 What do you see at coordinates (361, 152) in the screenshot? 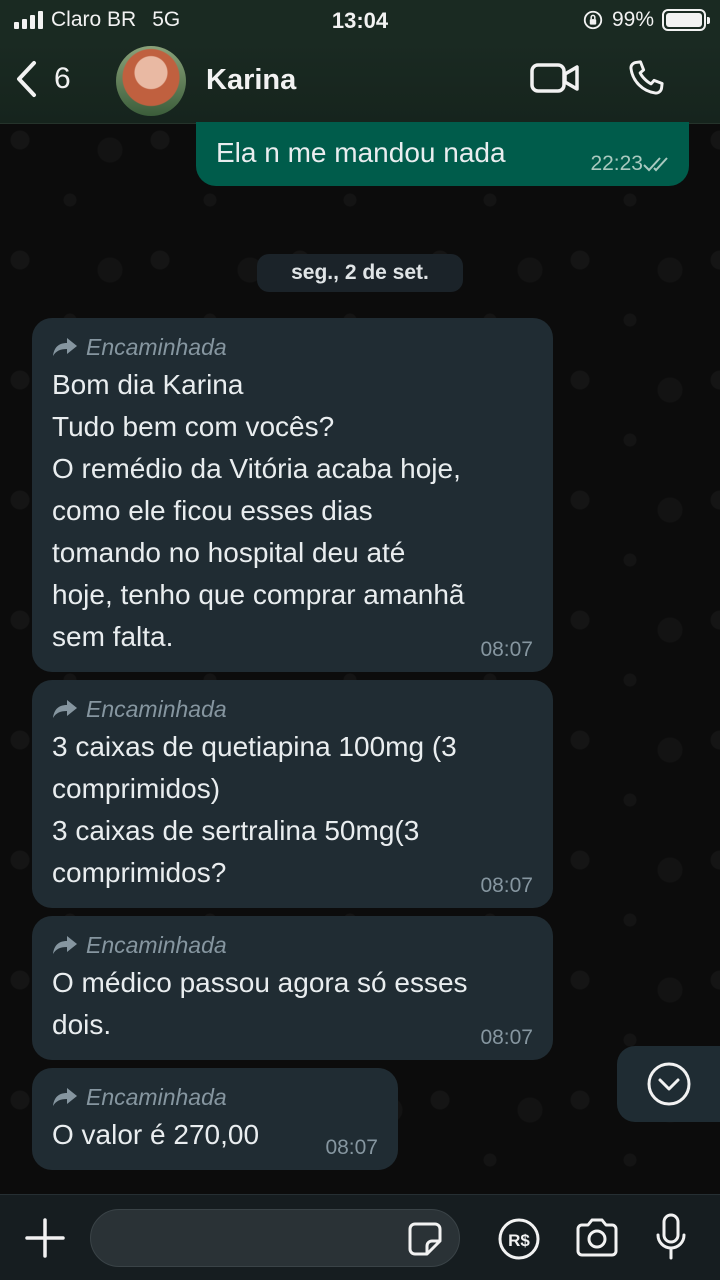
I see `message-text: Ela n me mandou nada` at bounding box center [361, 152].